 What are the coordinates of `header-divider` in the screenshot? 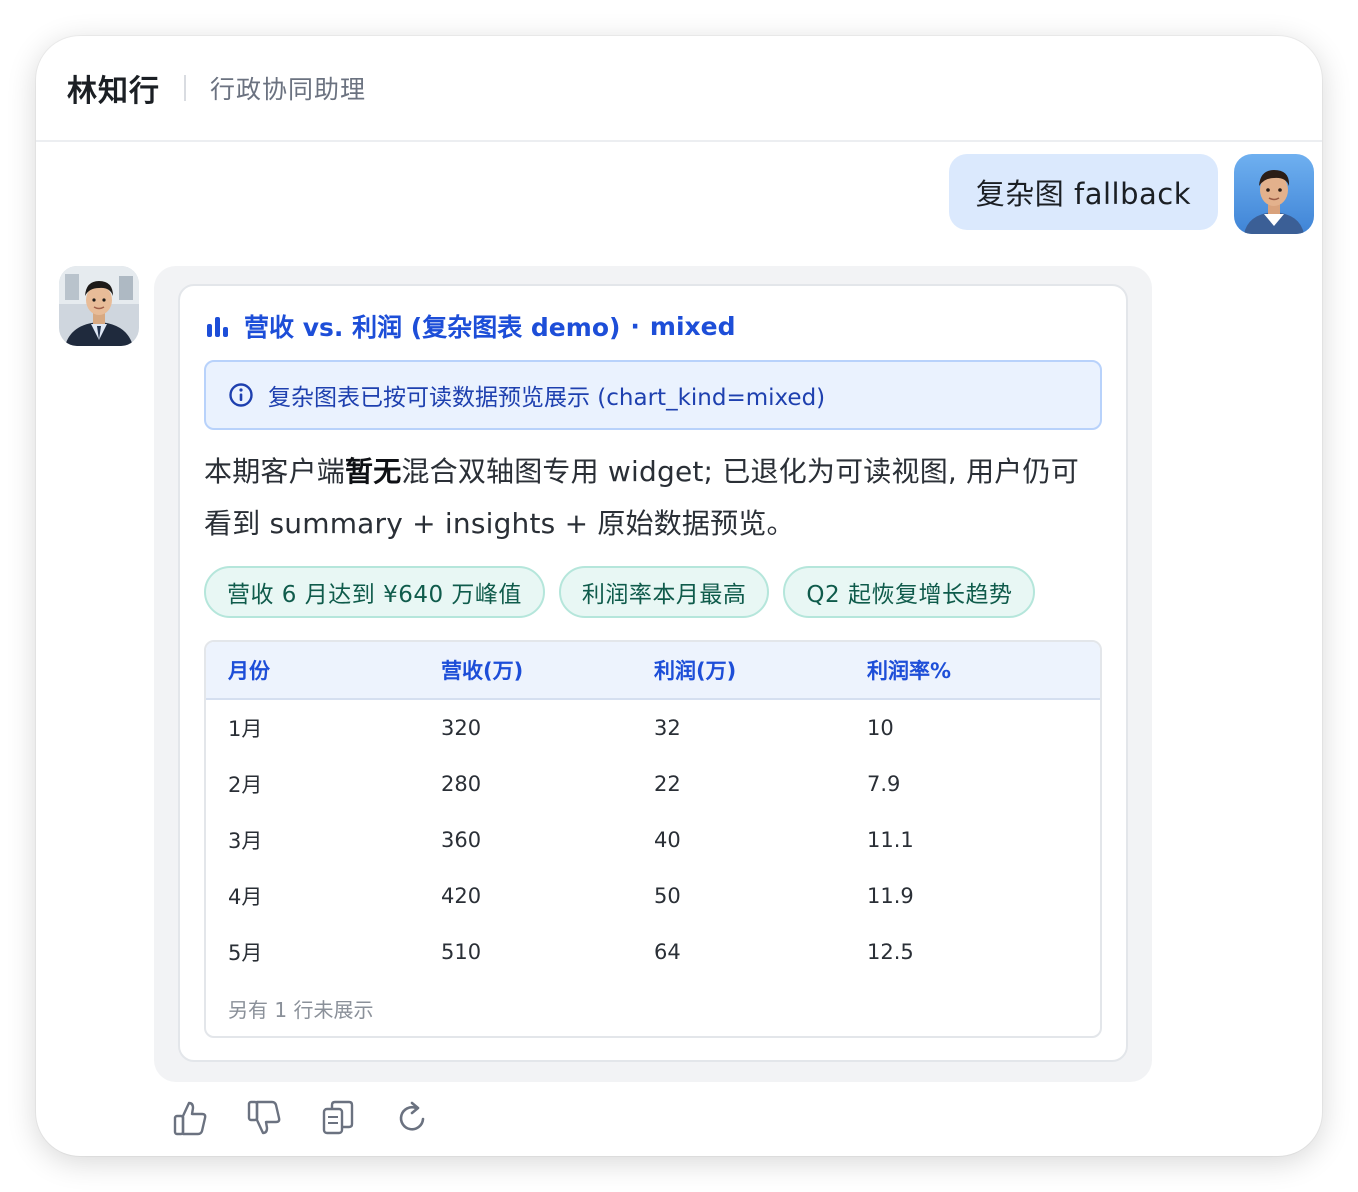 It's located at (185, 88).